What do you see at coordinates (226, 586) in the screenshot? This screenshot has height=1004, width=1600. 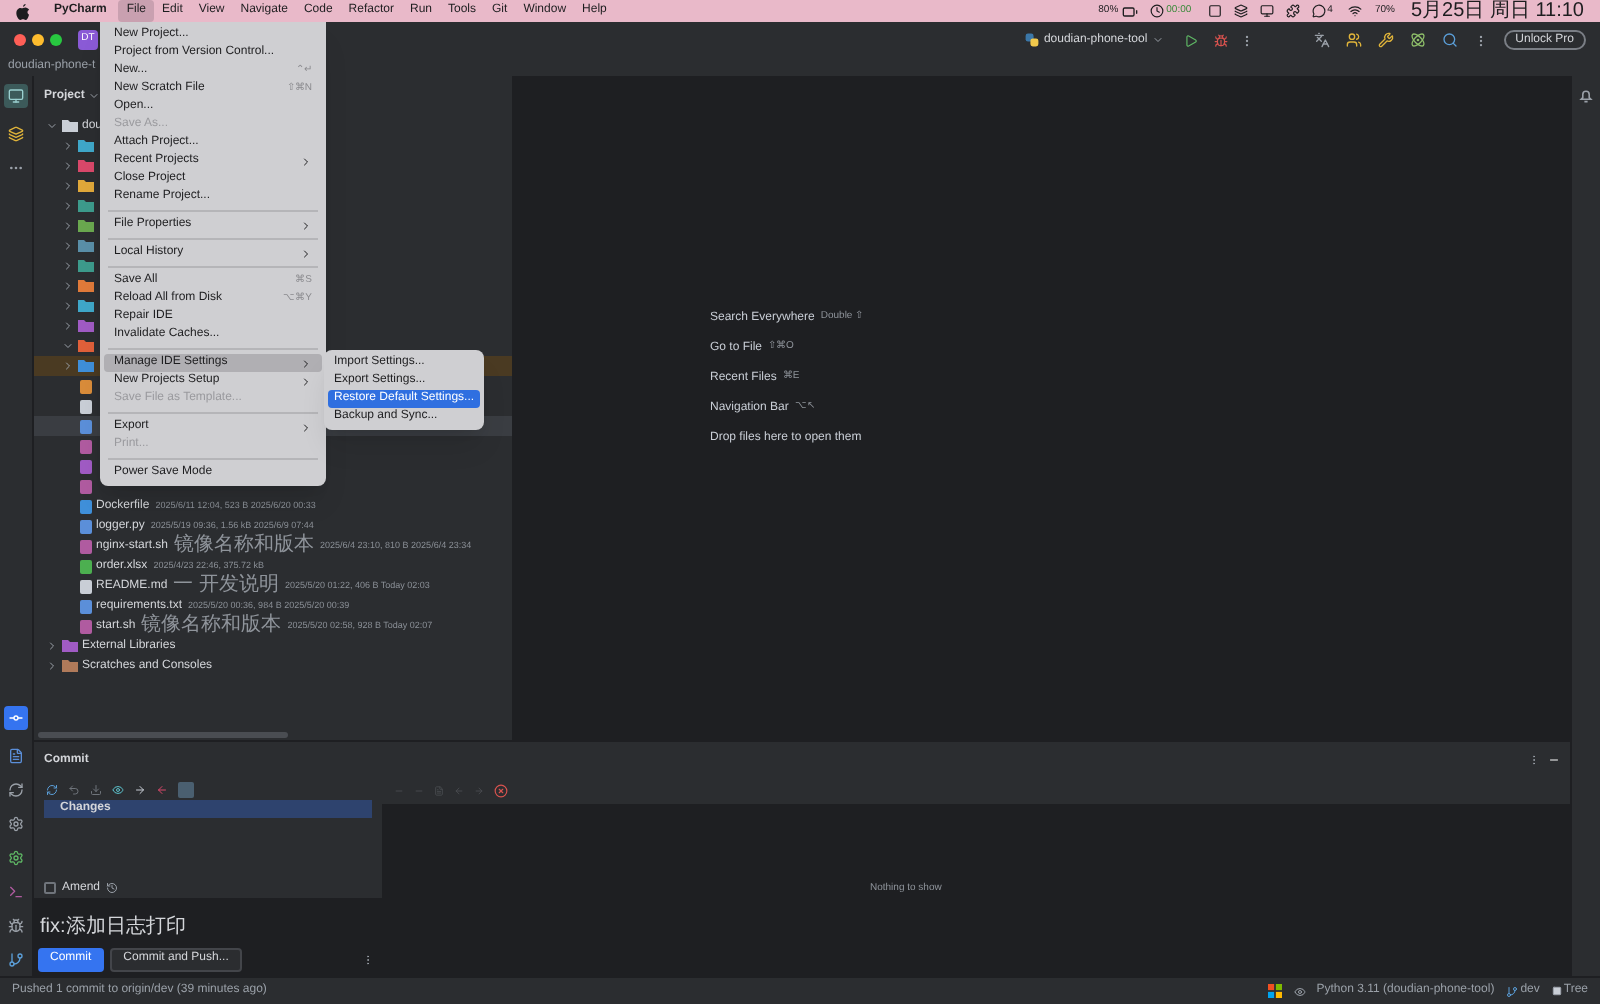 I see `tree-item-note: 一 开发说明` at bounding box center [226, 586].